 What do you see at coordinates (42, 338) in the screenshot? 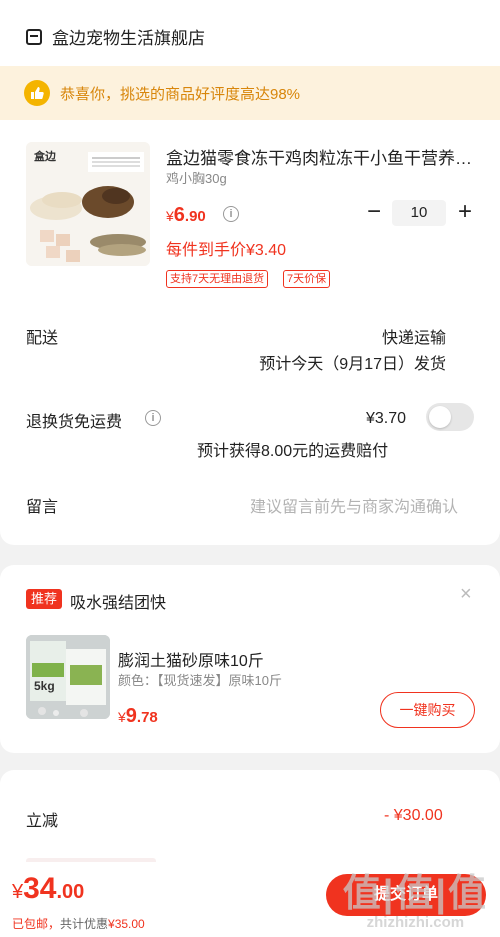
I see `delivery-label: 配送` at bounding box center [42, 338].